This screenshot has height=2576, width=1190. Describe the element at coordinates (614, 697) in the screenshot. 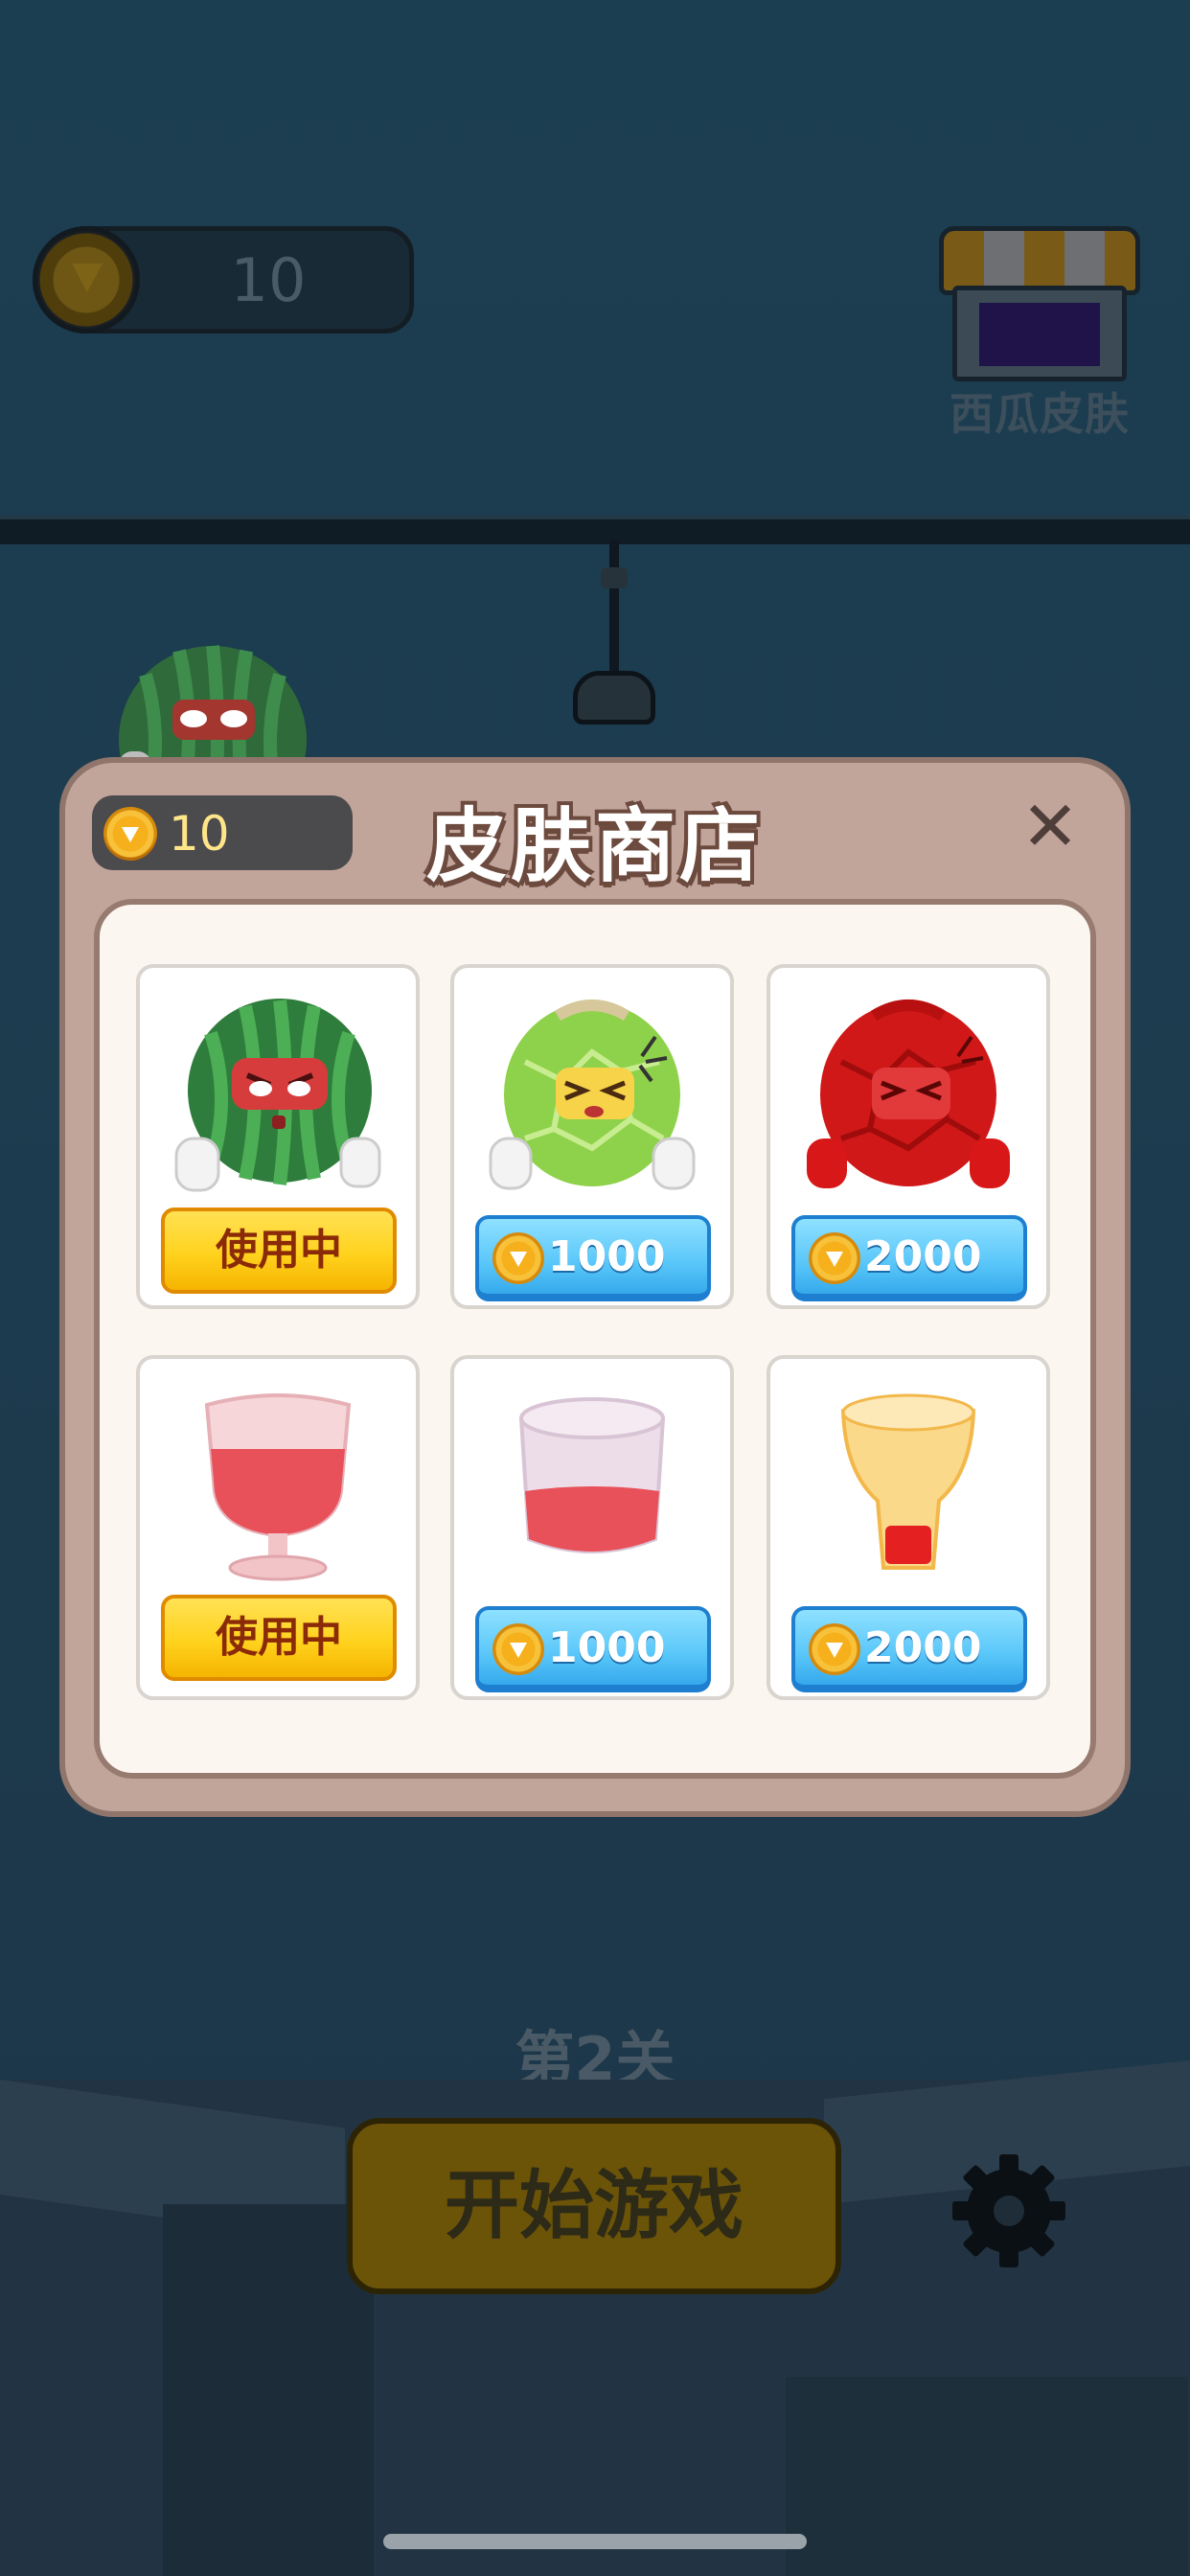

I see `dropper-claw` at that location.